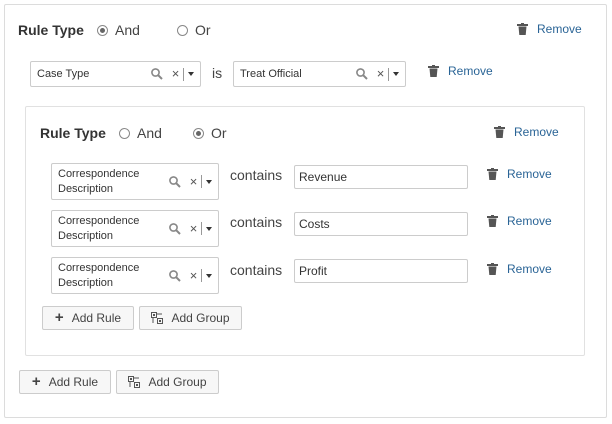 The image size is (612, 424). I want to click on outer-add-group-button: Add Group, so click(167, 382).